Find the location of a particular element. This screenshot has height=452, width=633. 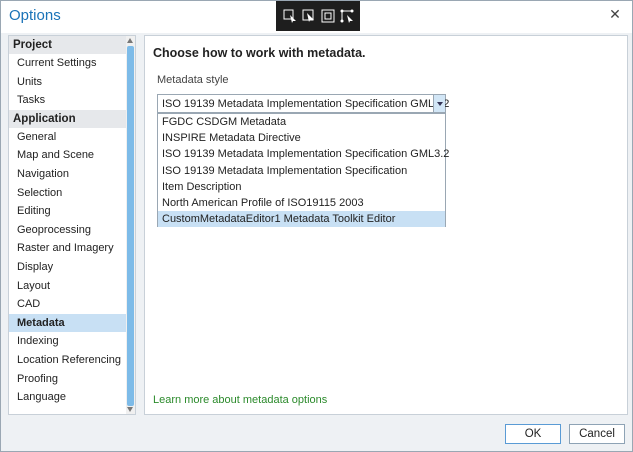

sidebar-item-geoprocessing: Geoprocessing is located at coordinates (72, 230).